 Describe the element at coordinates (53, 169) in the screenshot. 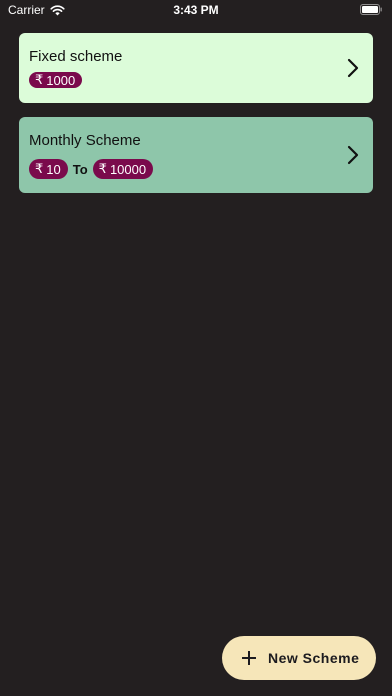

I see `min-amount-value: 10` at that location.